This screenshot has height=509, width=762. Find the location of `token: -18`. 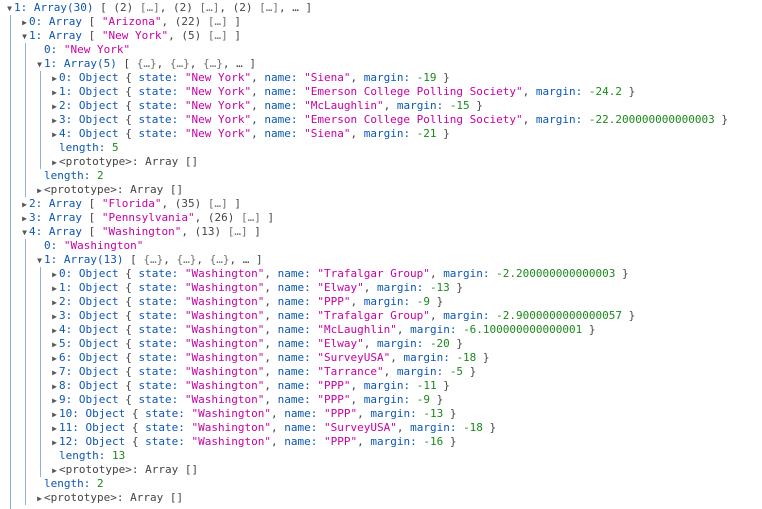

token: -18 is located at coordinates (466, 357).